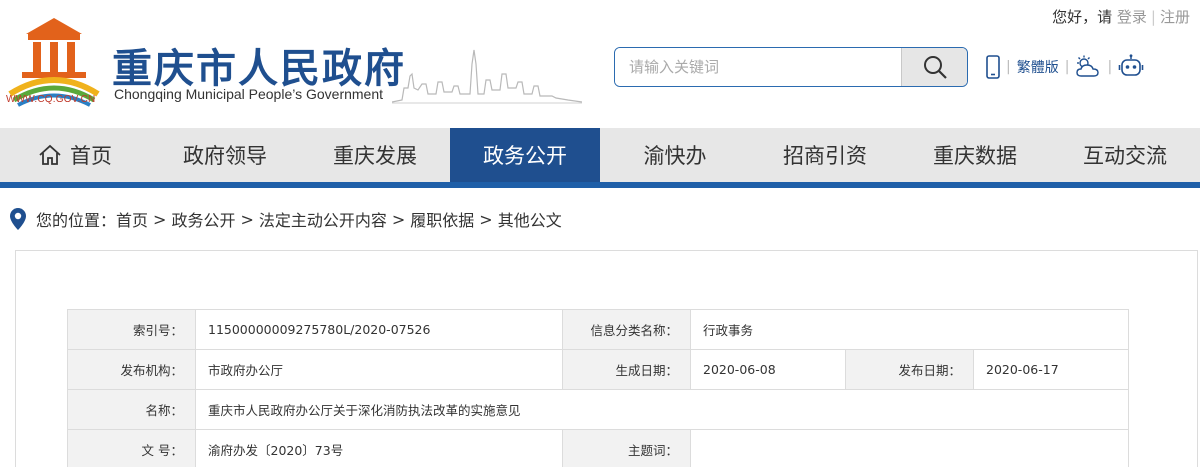 The image size is (1200, 467). What do you see at coordinates (993, 67) in the screenshot?
I see `mobile-phone-icon` at bounding box center [993, 67].